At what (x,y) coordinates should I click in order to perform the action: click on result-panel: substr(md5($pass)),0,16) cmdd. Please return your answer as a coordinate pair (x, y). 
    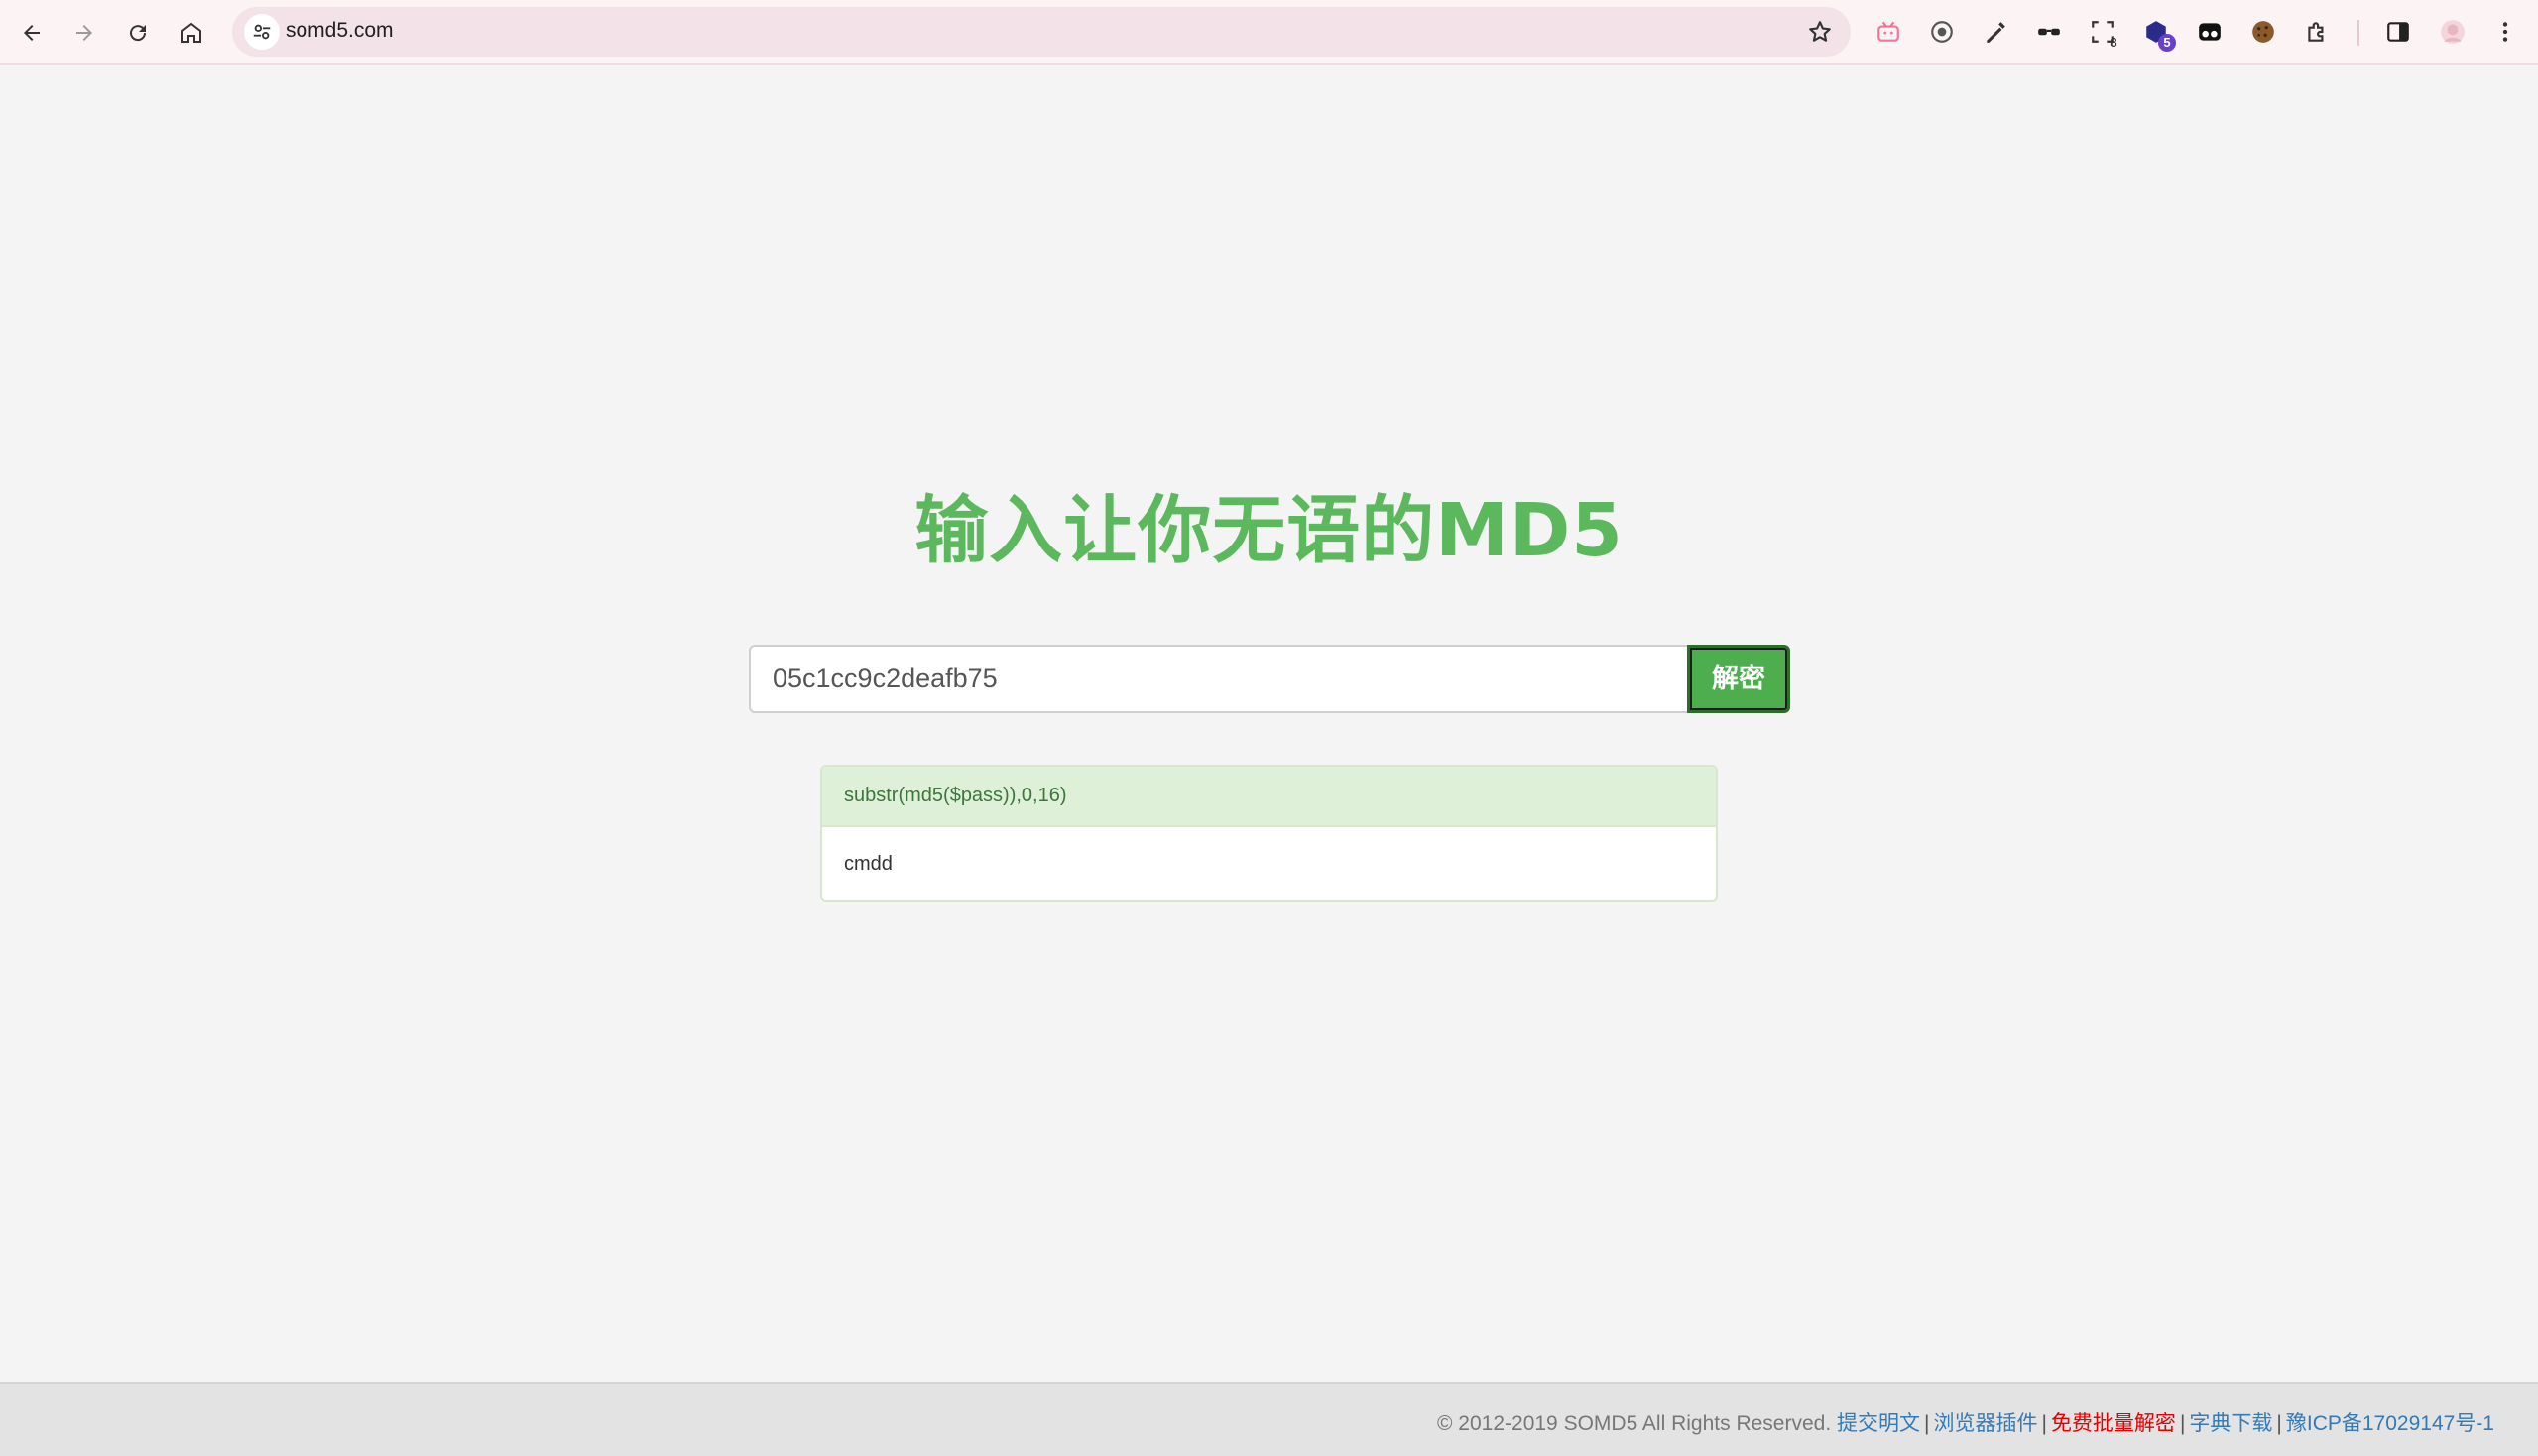
    Looking at the image, I should click on (1269, 833).